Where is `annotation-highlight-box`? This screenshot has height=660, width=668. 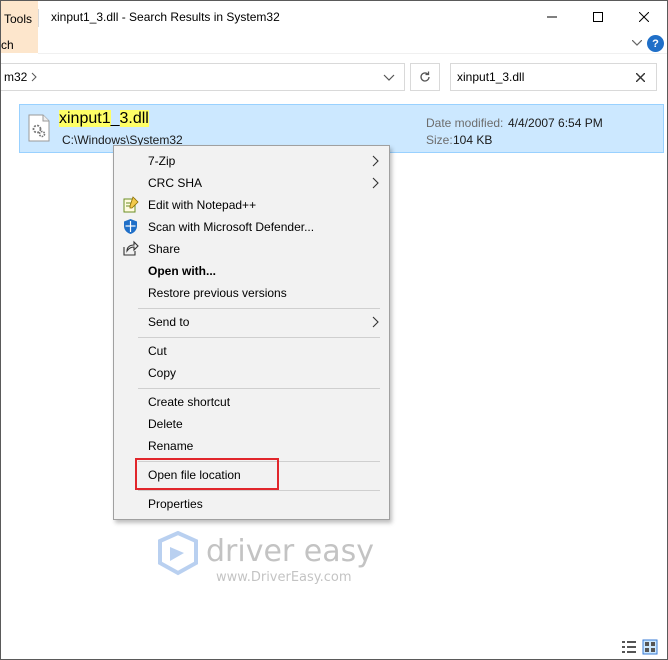 annotation-highlight-box is located at coordinates (207, 474).